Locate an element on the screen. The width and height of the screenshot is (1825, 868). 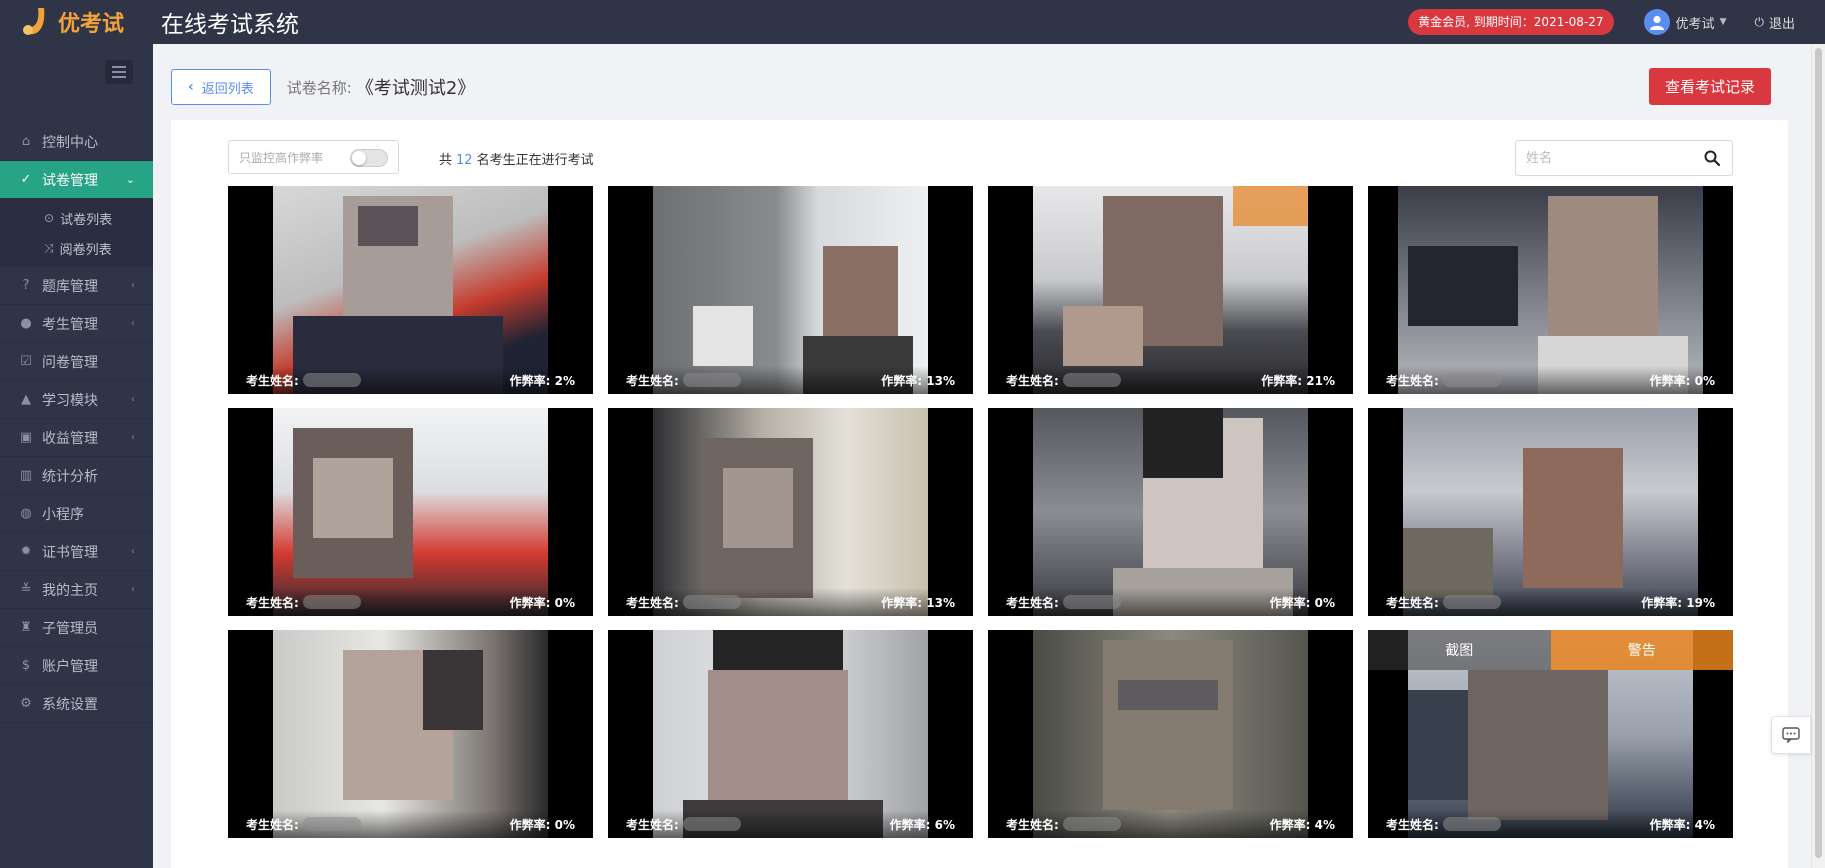
check-circle-icon: ✓ is located at coordinates (26, 179).